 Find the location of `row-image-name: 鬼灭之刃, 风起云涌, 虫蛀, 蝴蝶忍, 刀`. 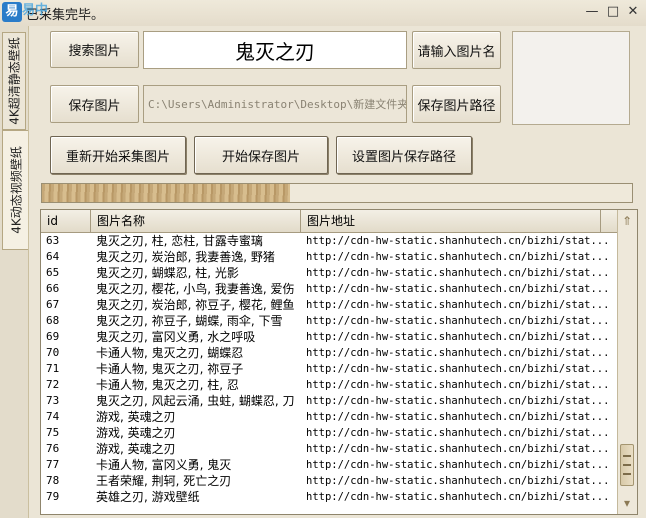

row-image-name: 鬼灭之刃, 风起云涌, 虫蛀, 蝴蝶忍, 刀 is located at coordinates (195, 401).